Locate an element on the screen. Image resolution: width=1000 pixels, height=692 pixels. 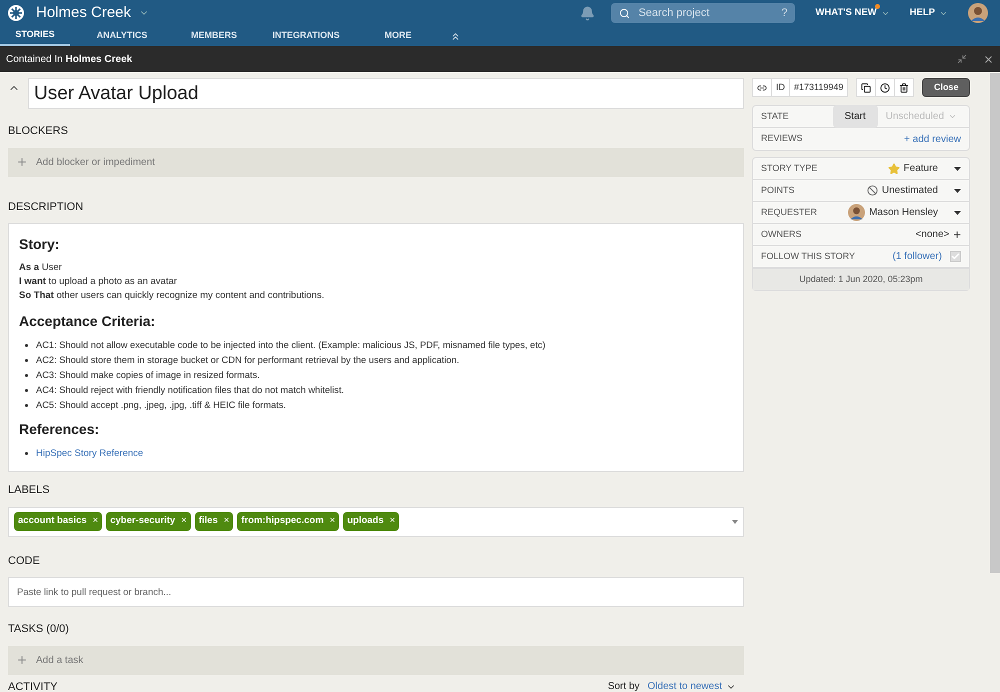
criteria-item: AC4: Should reject with friendly notification files that do not match whitelist. is located at coordinates (190, 390).